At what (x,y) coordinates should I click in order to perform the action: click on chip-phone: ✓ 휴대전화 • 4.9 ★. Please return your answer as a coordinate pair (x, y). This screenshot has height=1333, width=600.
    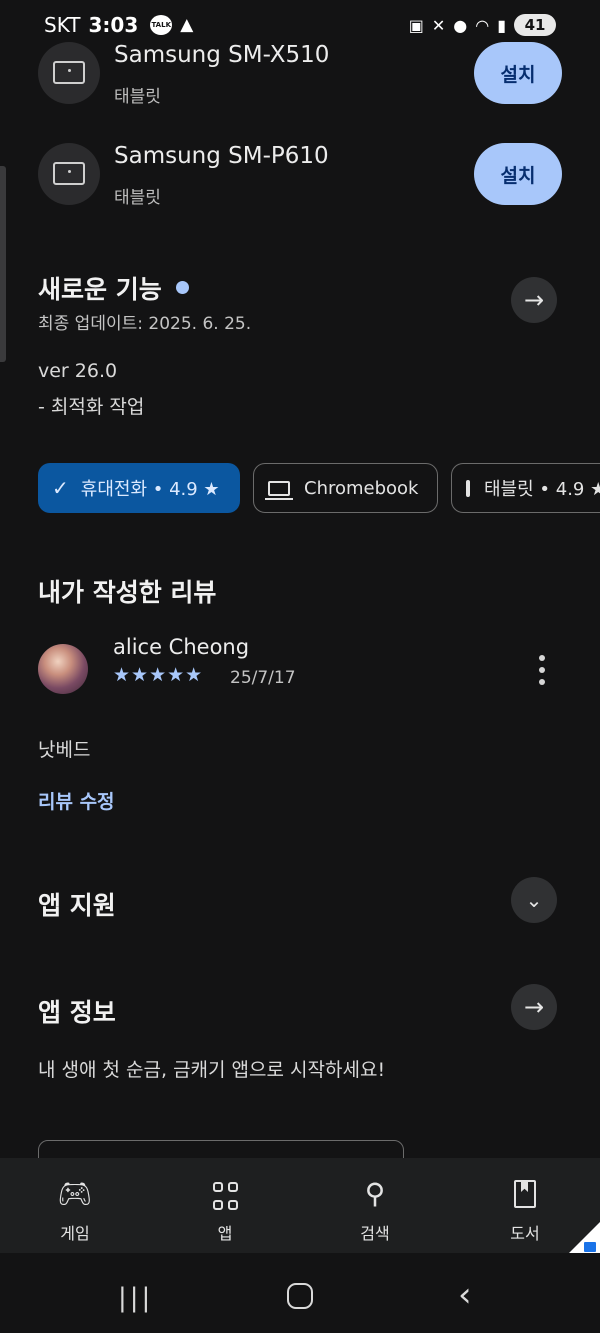
    Looking at the image, I should click on (139, 488).